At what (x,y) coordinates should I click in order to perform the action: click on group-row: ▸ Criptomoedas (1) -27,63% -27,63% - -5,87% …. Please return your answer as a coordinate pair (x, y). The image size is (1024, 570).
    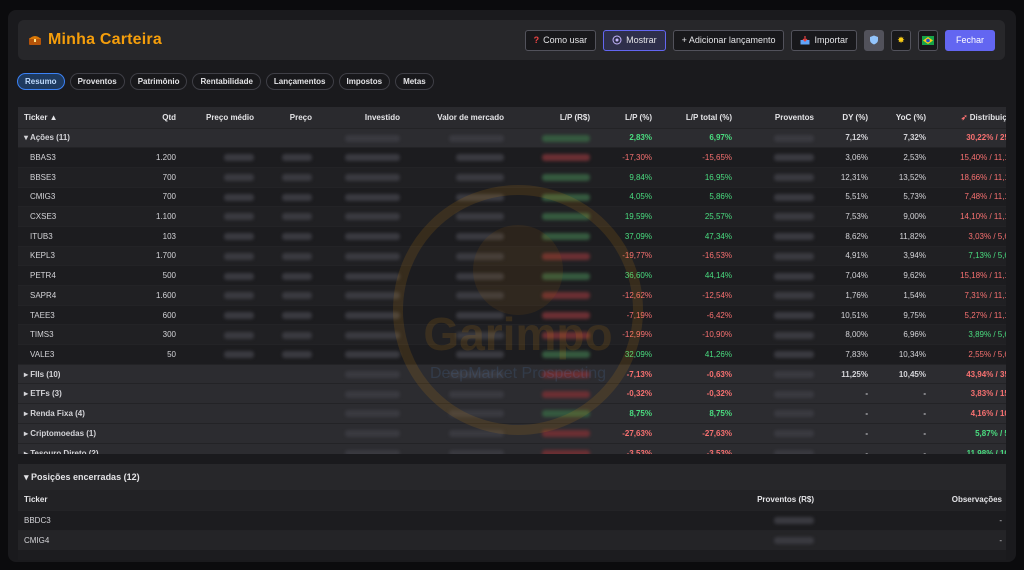
    Looking at the image, I should click on (512, 432).